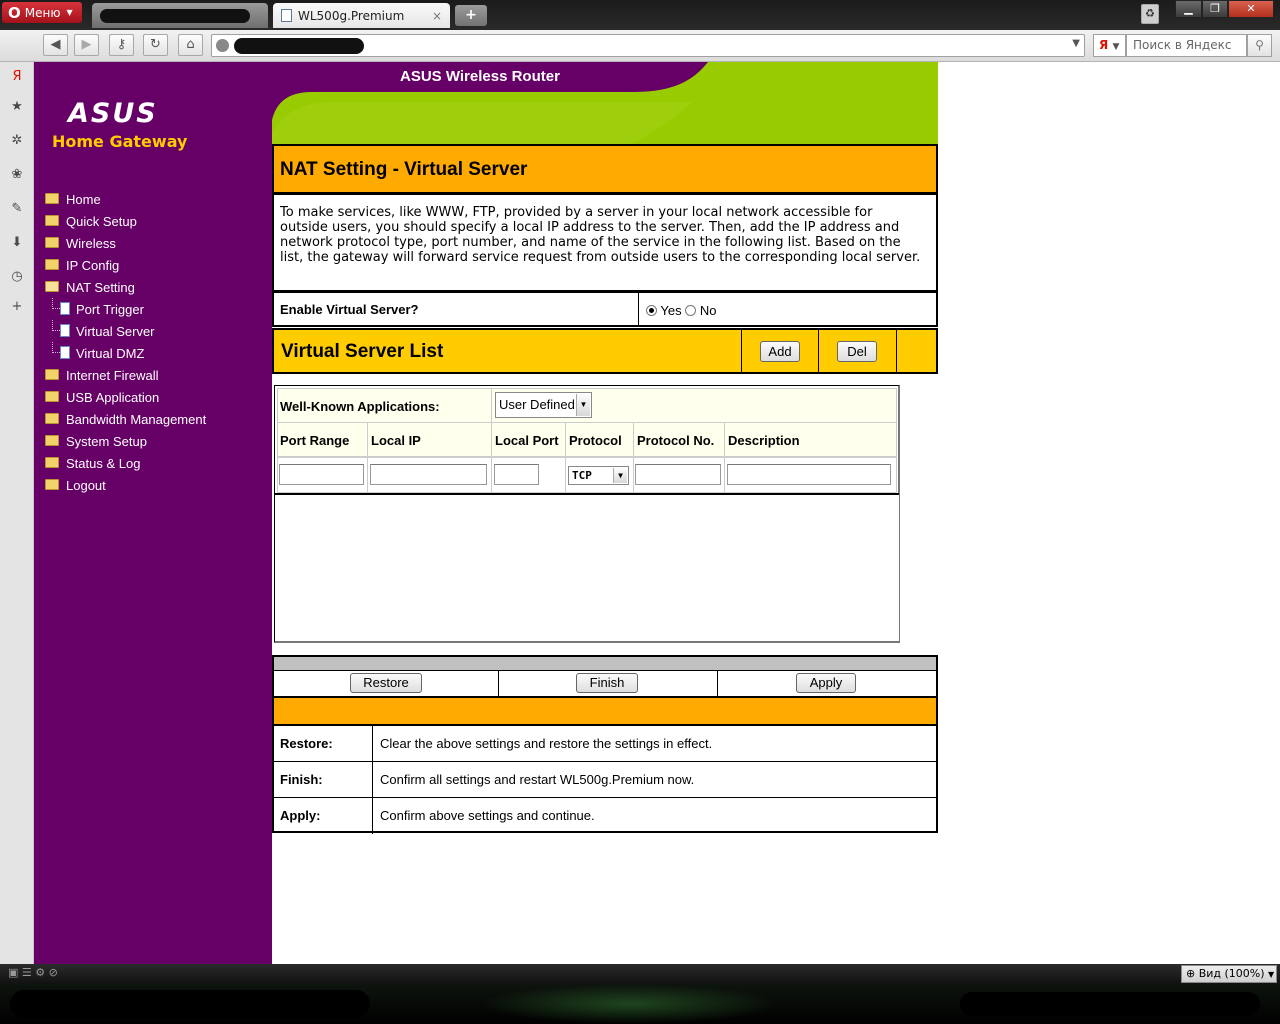  Describe the element at coordinates (153, 265) in the screenshot. I see `menu-item-ip-config: IP Config` at that location.